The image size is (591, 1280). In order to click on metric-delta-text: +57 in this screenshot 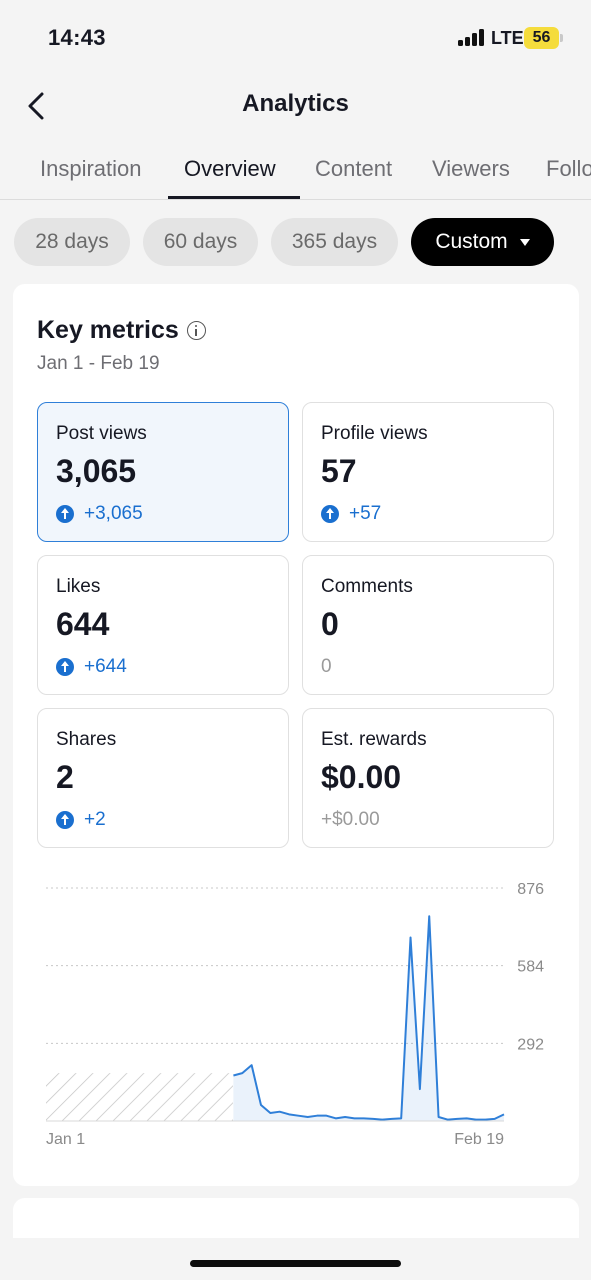, I will do `click(365, 513)`.